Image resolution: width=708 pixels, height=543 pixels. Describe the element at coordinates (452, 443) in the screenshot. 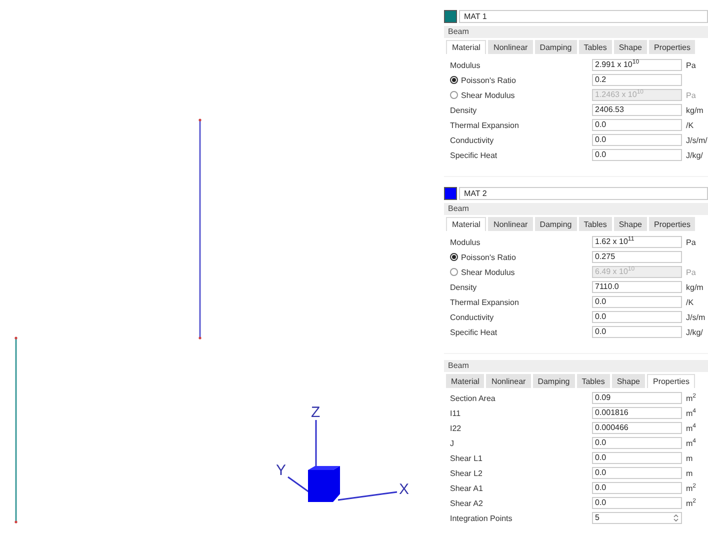

I see `field-label: J` at that location.